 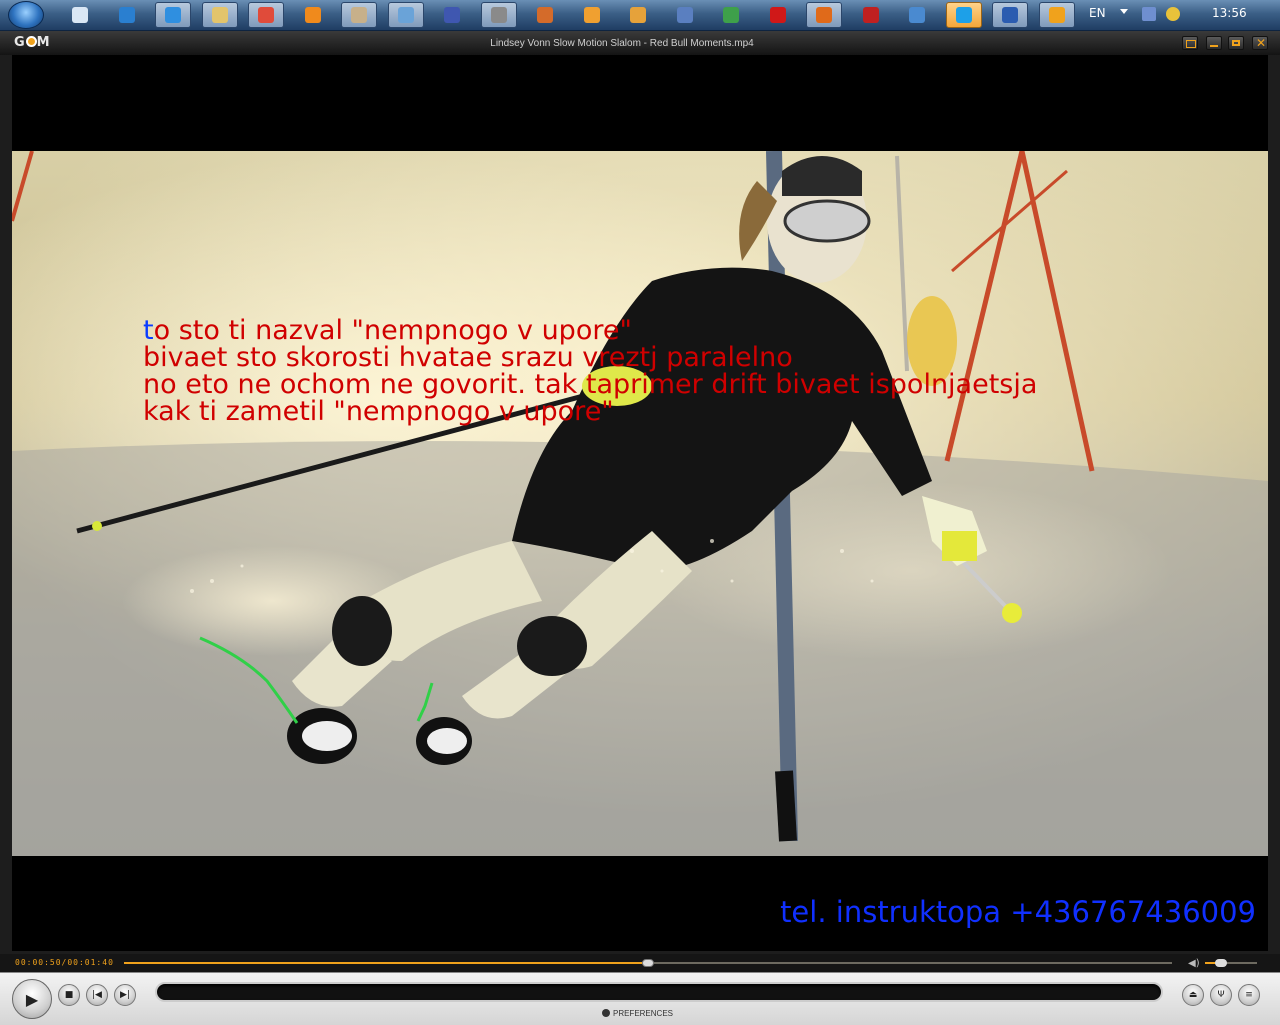 I want to click on equalizer-icon: Ψ, so click(x=1221, y=995).